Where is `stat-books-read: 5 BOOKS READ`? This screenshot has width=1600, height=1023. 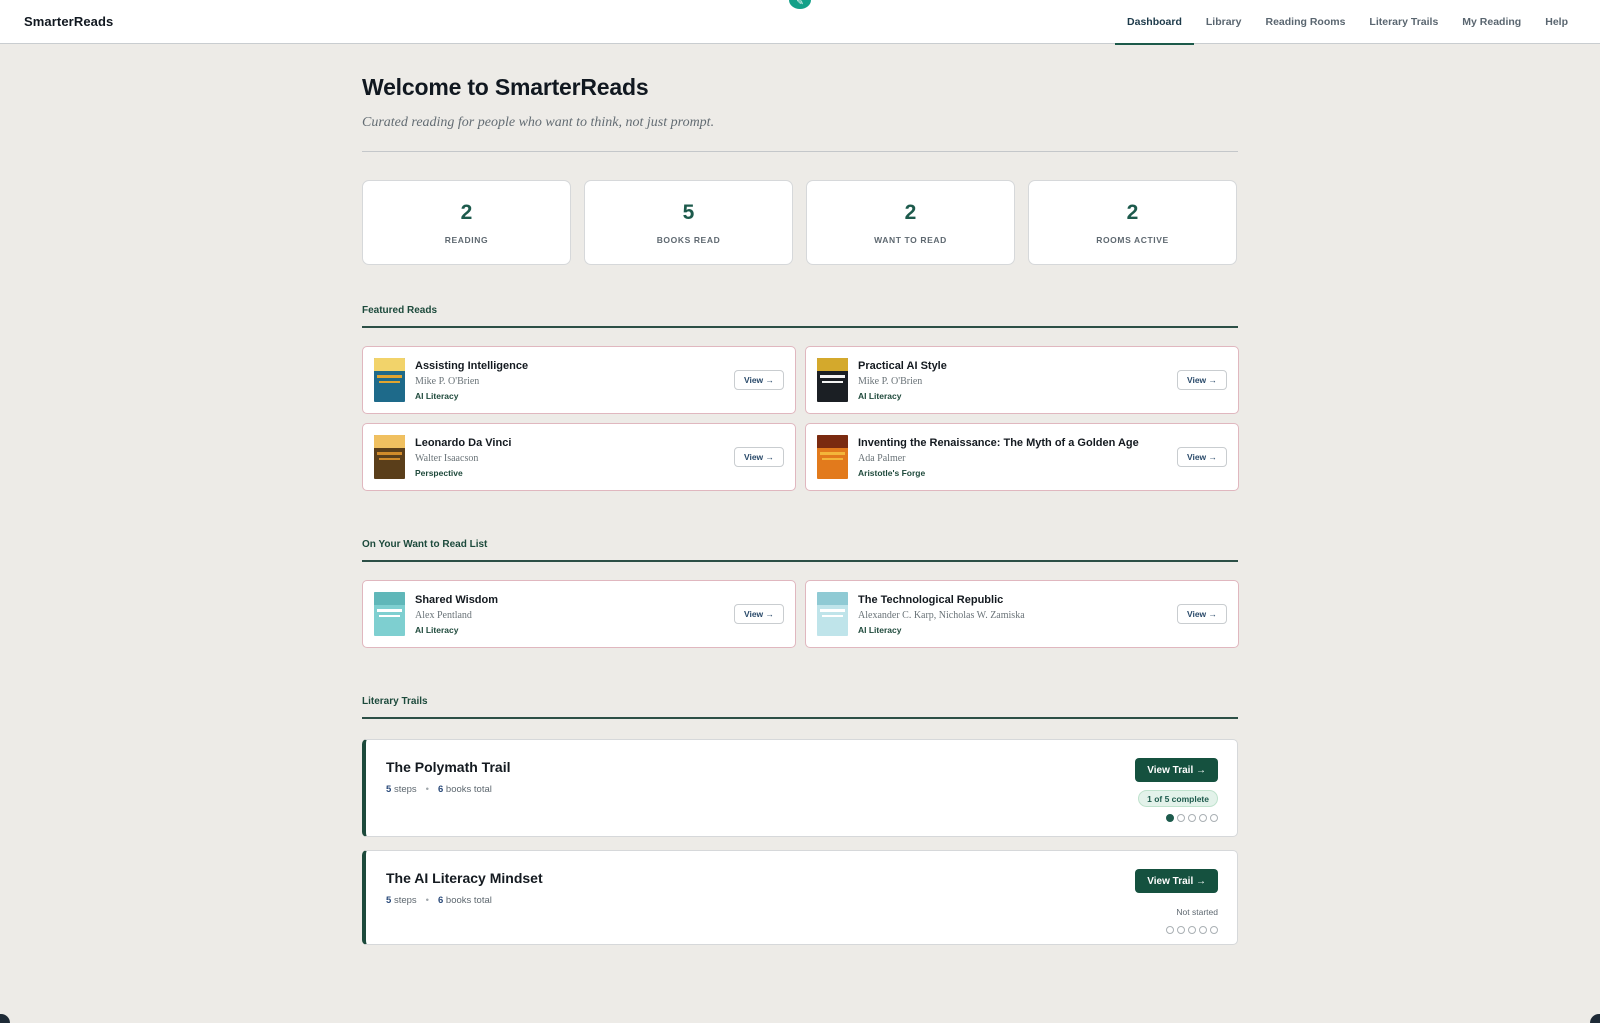 stat-books-read: 5 BOOKS READ is located at coordinates (688, 222).